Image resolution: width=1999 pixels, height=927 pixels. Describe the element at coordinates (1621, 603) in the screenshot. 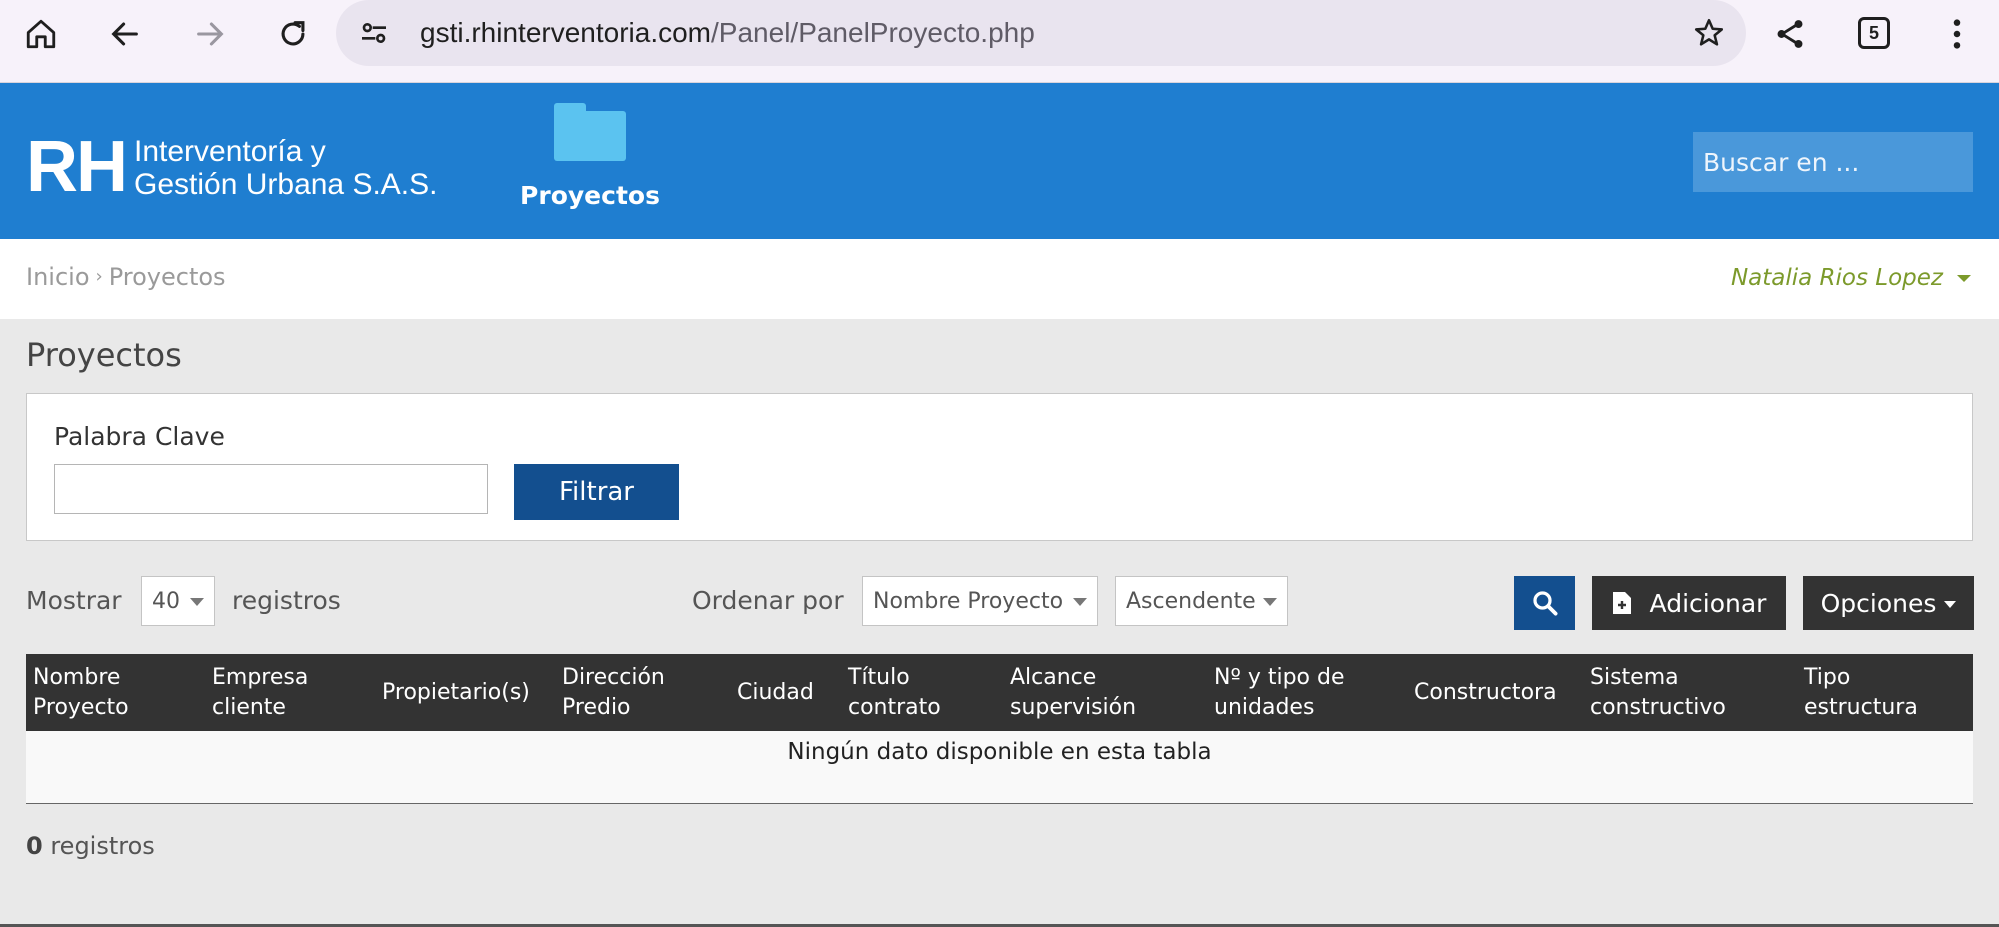

I see `add-file-icon` at that location.